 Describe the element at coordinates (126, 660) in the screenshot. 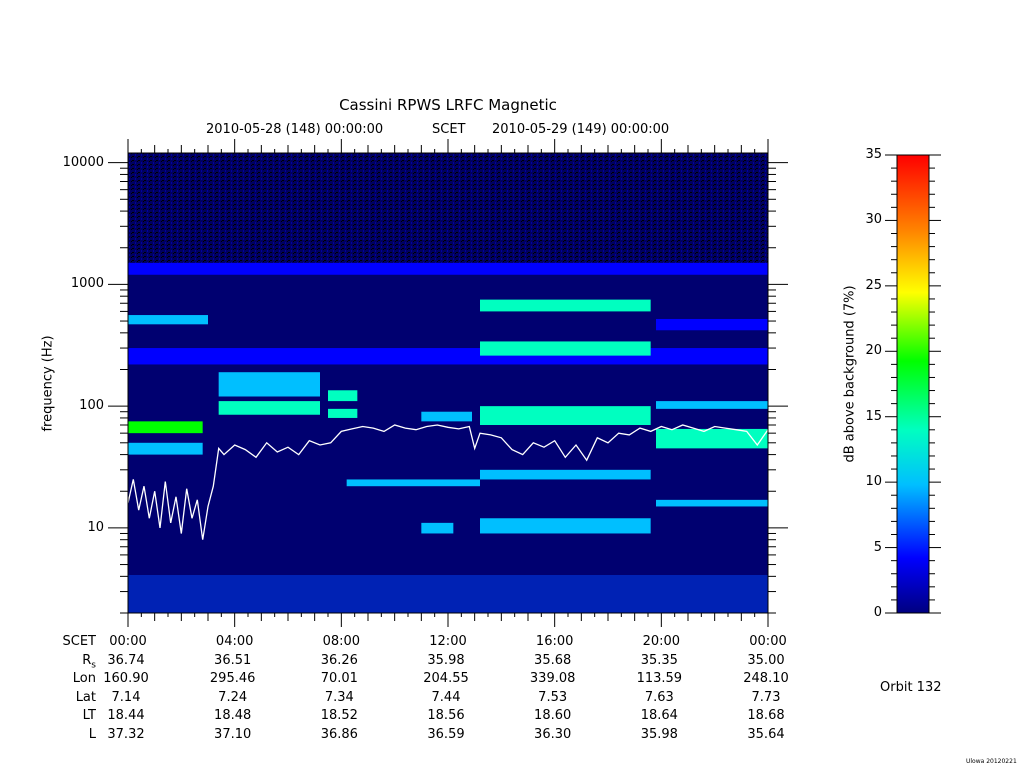

I see `ephemeris-value: 36.74` at that location.